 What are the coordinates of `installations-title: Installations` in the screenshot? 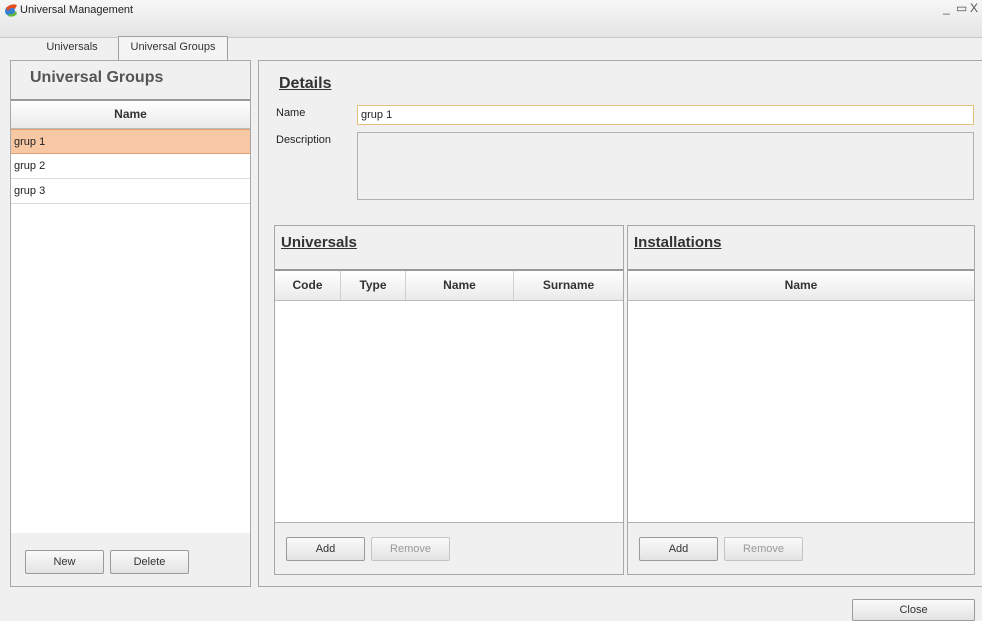 It's located at (678, 242).